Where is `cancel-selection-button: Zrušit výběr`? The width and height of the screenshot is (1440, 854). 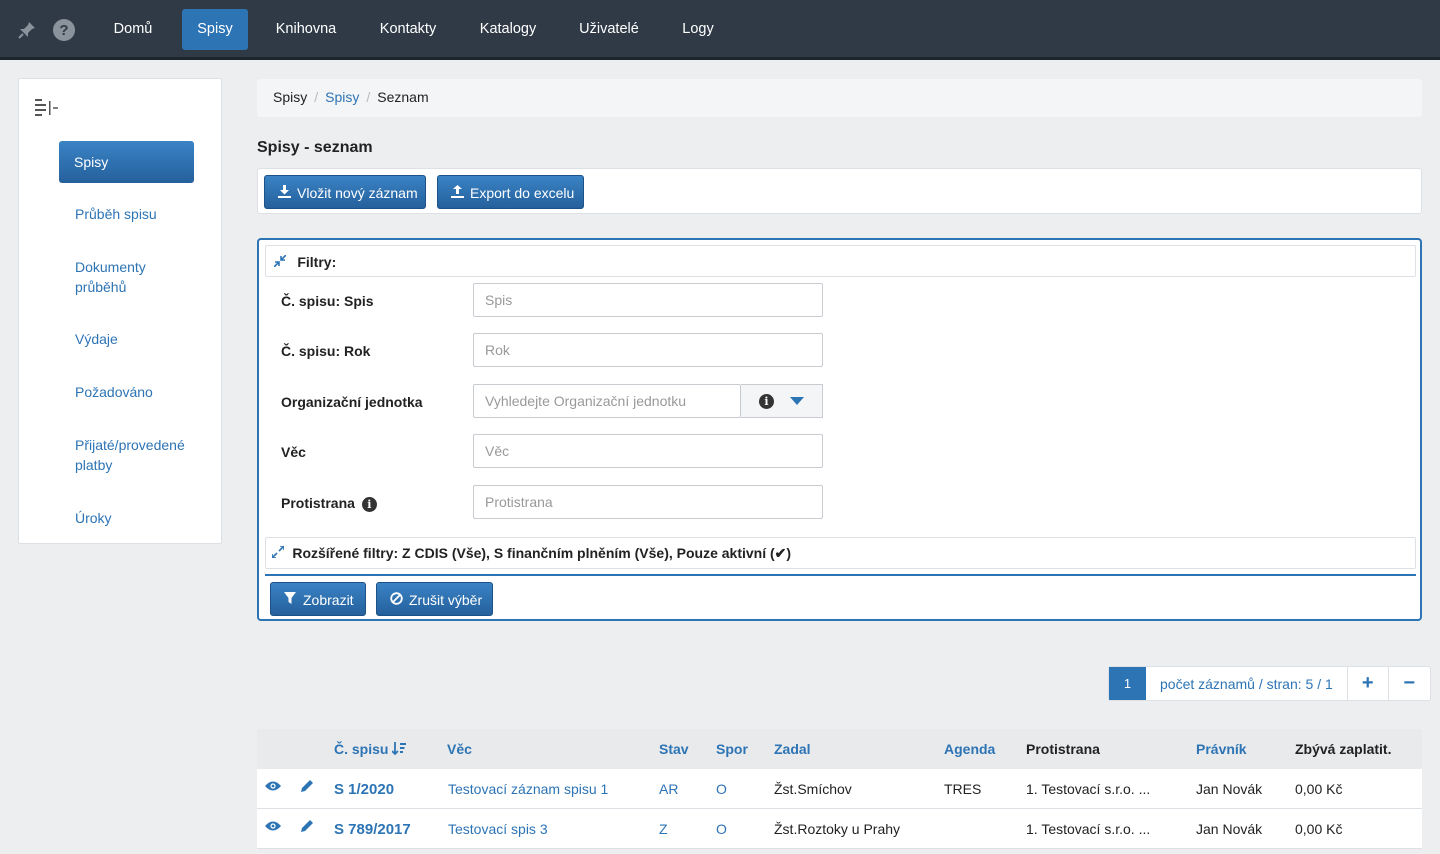 cancel-selection-button: Zrušit výběr is located at coordinates (434, 599).